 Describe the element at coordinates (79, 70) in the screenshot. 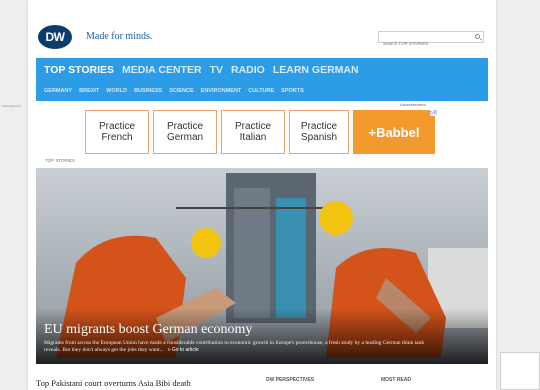

I see `nav-top-stories: TOP STORIES` at that location.